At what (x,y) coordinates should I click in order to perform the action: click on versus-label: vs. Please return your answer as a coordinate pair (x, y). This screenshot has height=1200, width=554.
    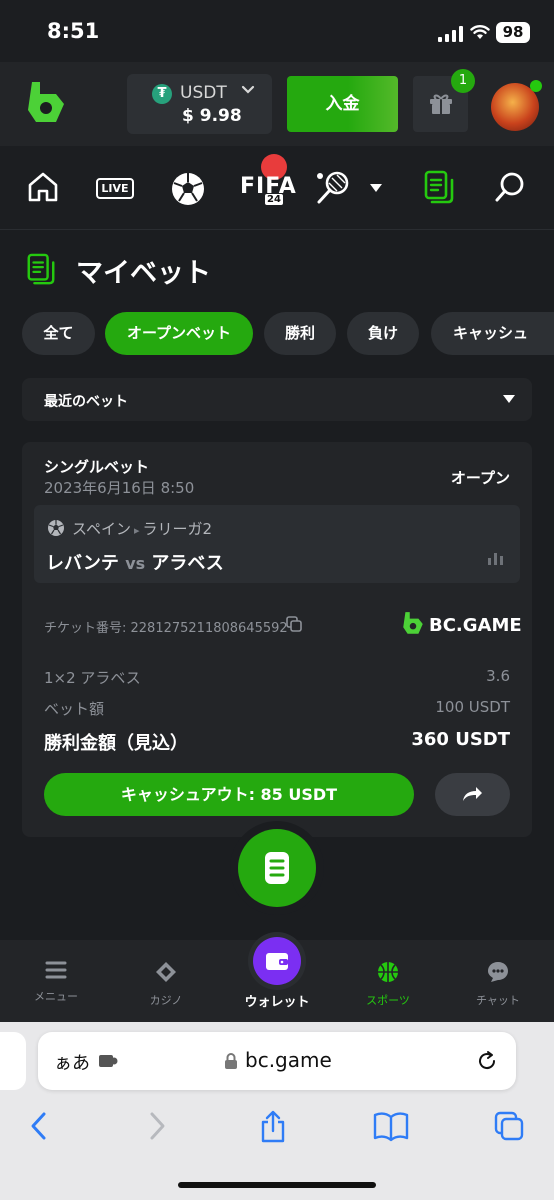
    Looking at the image, I should click on (135, 563).